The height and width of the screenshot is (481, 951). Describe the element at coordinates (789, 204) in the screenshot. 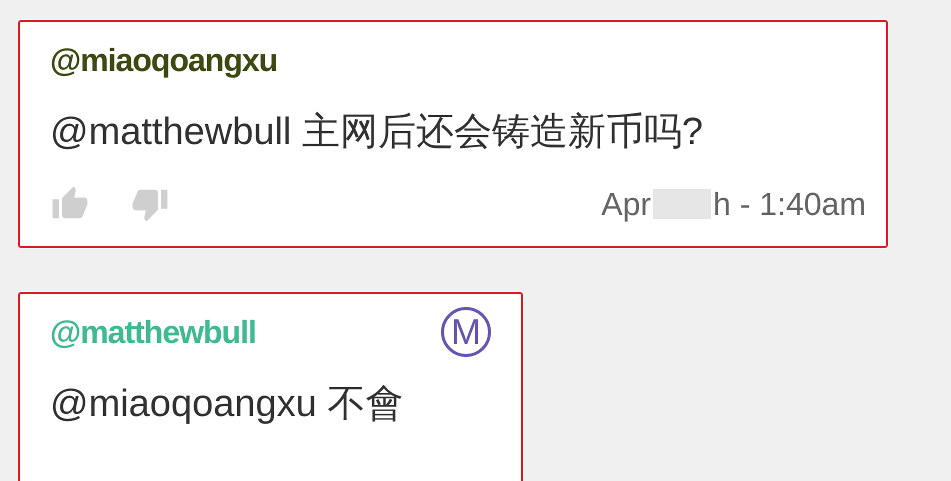

I see `comment-time: h - 1:40am` at that location.